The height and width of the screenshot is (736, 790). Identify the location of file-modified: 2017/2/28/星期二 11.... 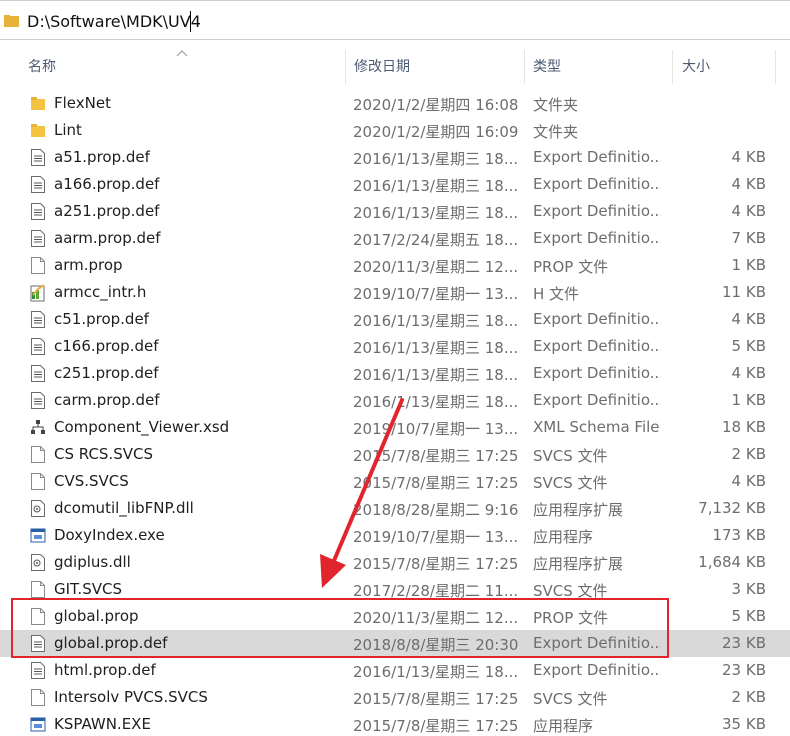
(436, 591).